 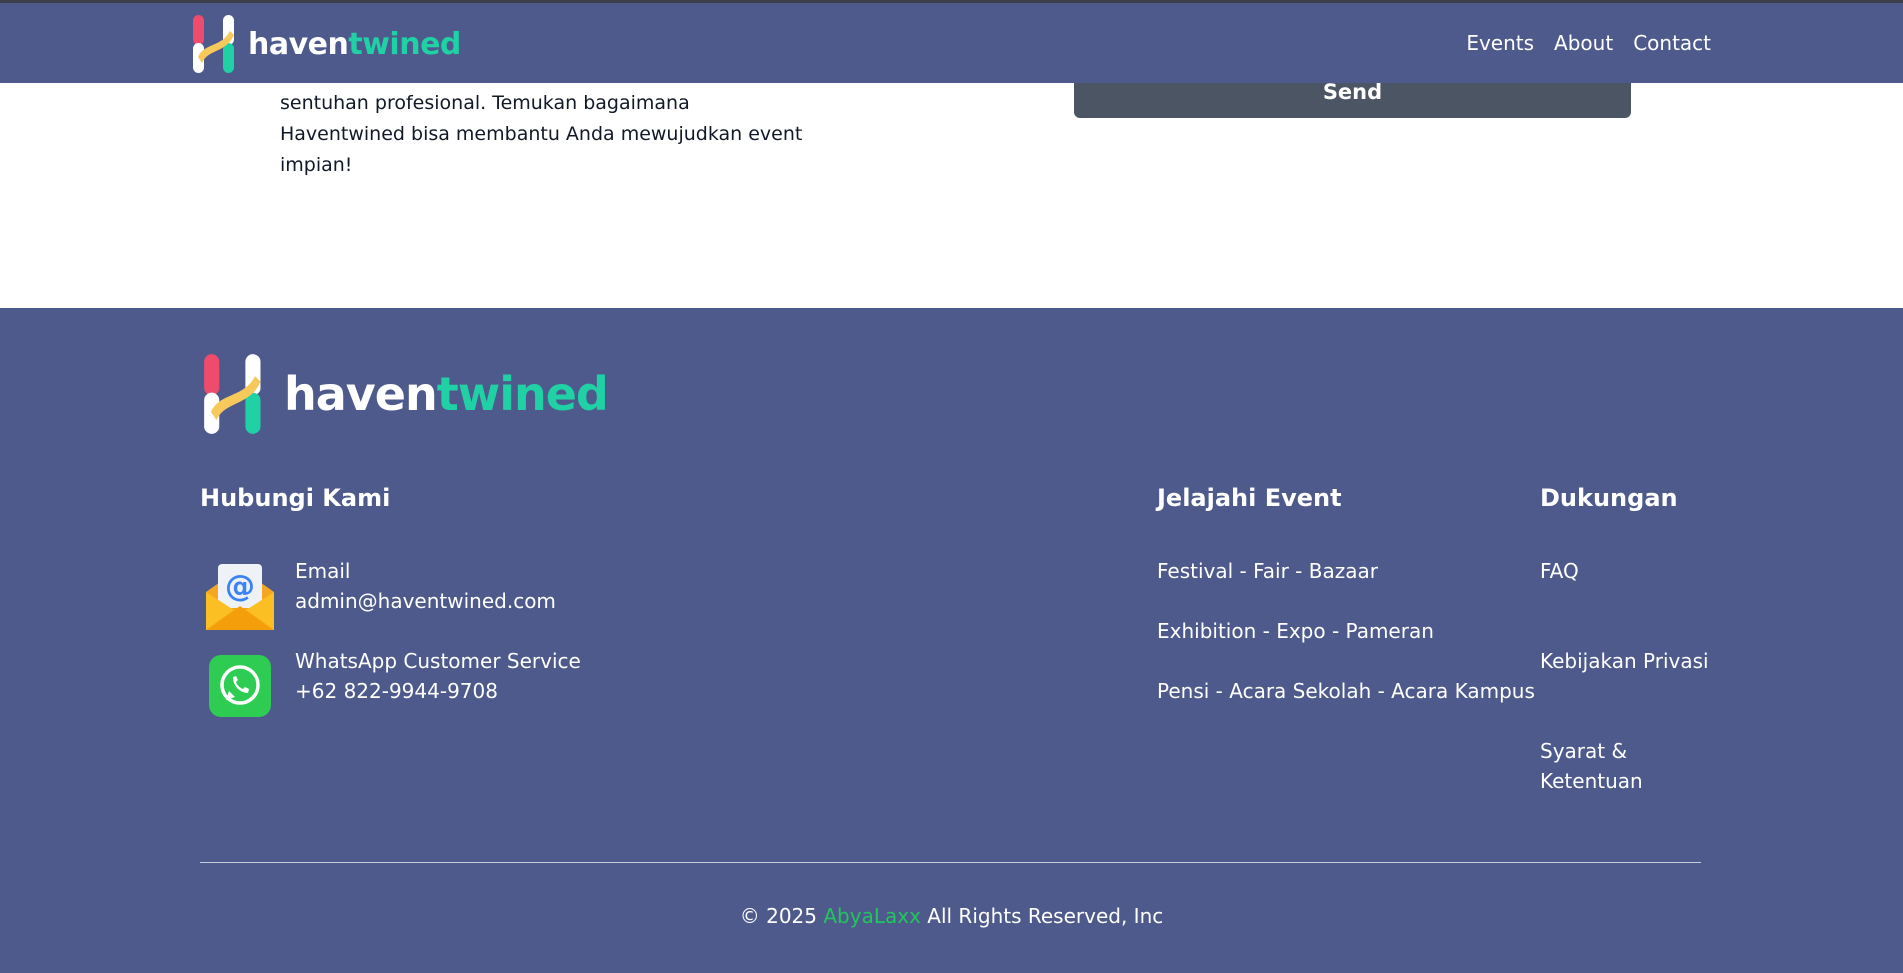 I want to click on email-label: Email, so click(x=323, y=571).